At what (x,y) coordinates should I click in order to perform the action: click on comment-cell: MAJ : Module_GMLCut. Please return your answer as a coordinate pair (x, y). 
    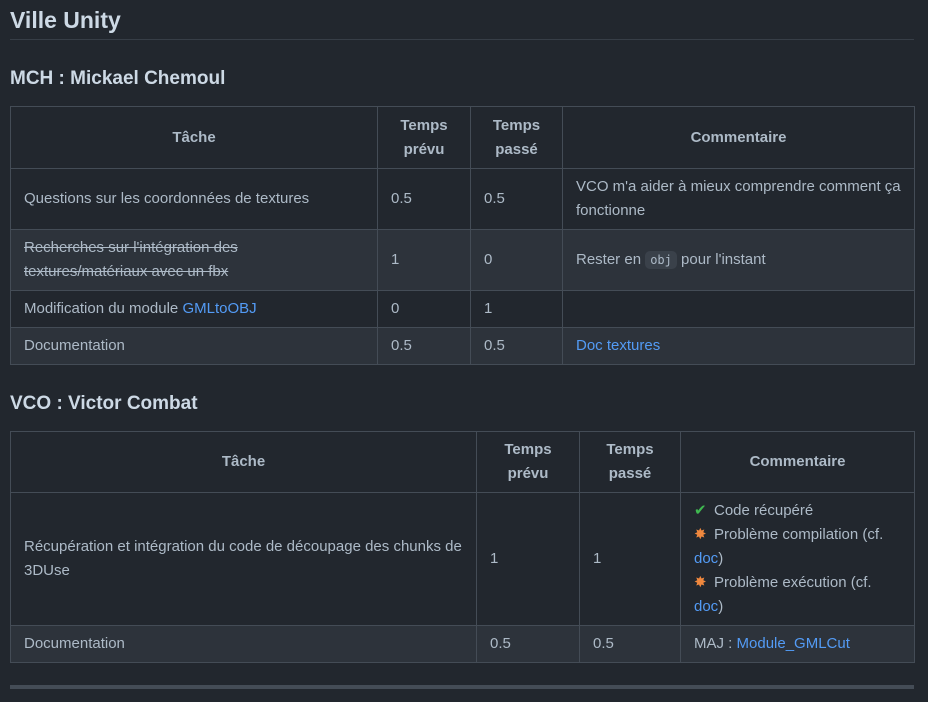
    Looking at the image, I should click on (797, 644).